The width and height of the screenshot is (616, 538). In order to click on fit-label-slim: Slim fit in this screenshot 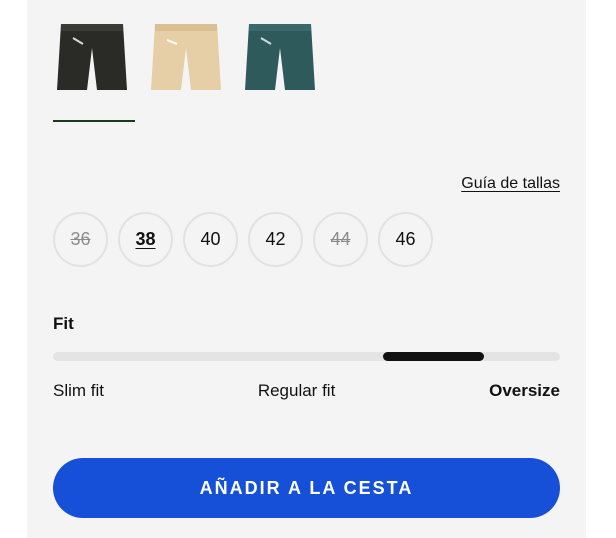, I will do `click(78, 390)`.